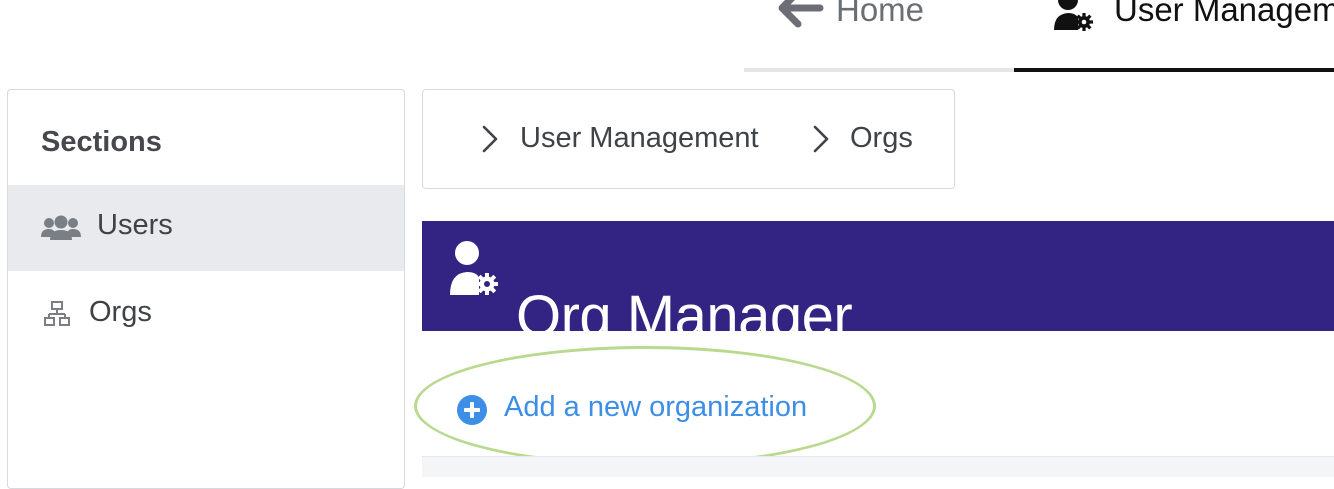  I want to click on users-icon, so click(61, 230).